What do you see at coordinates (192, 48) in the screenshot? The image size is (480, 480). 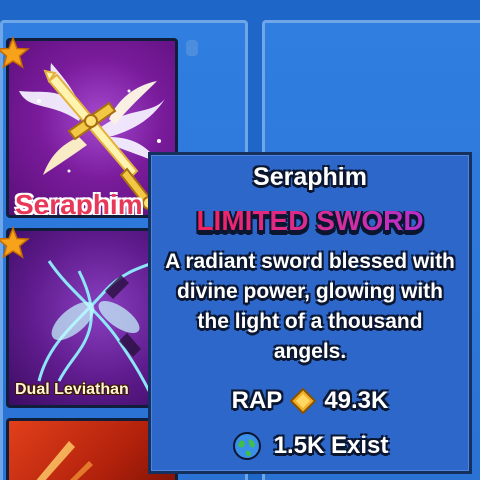 I see `scroll-indicator` at bounding box center [192, 48].